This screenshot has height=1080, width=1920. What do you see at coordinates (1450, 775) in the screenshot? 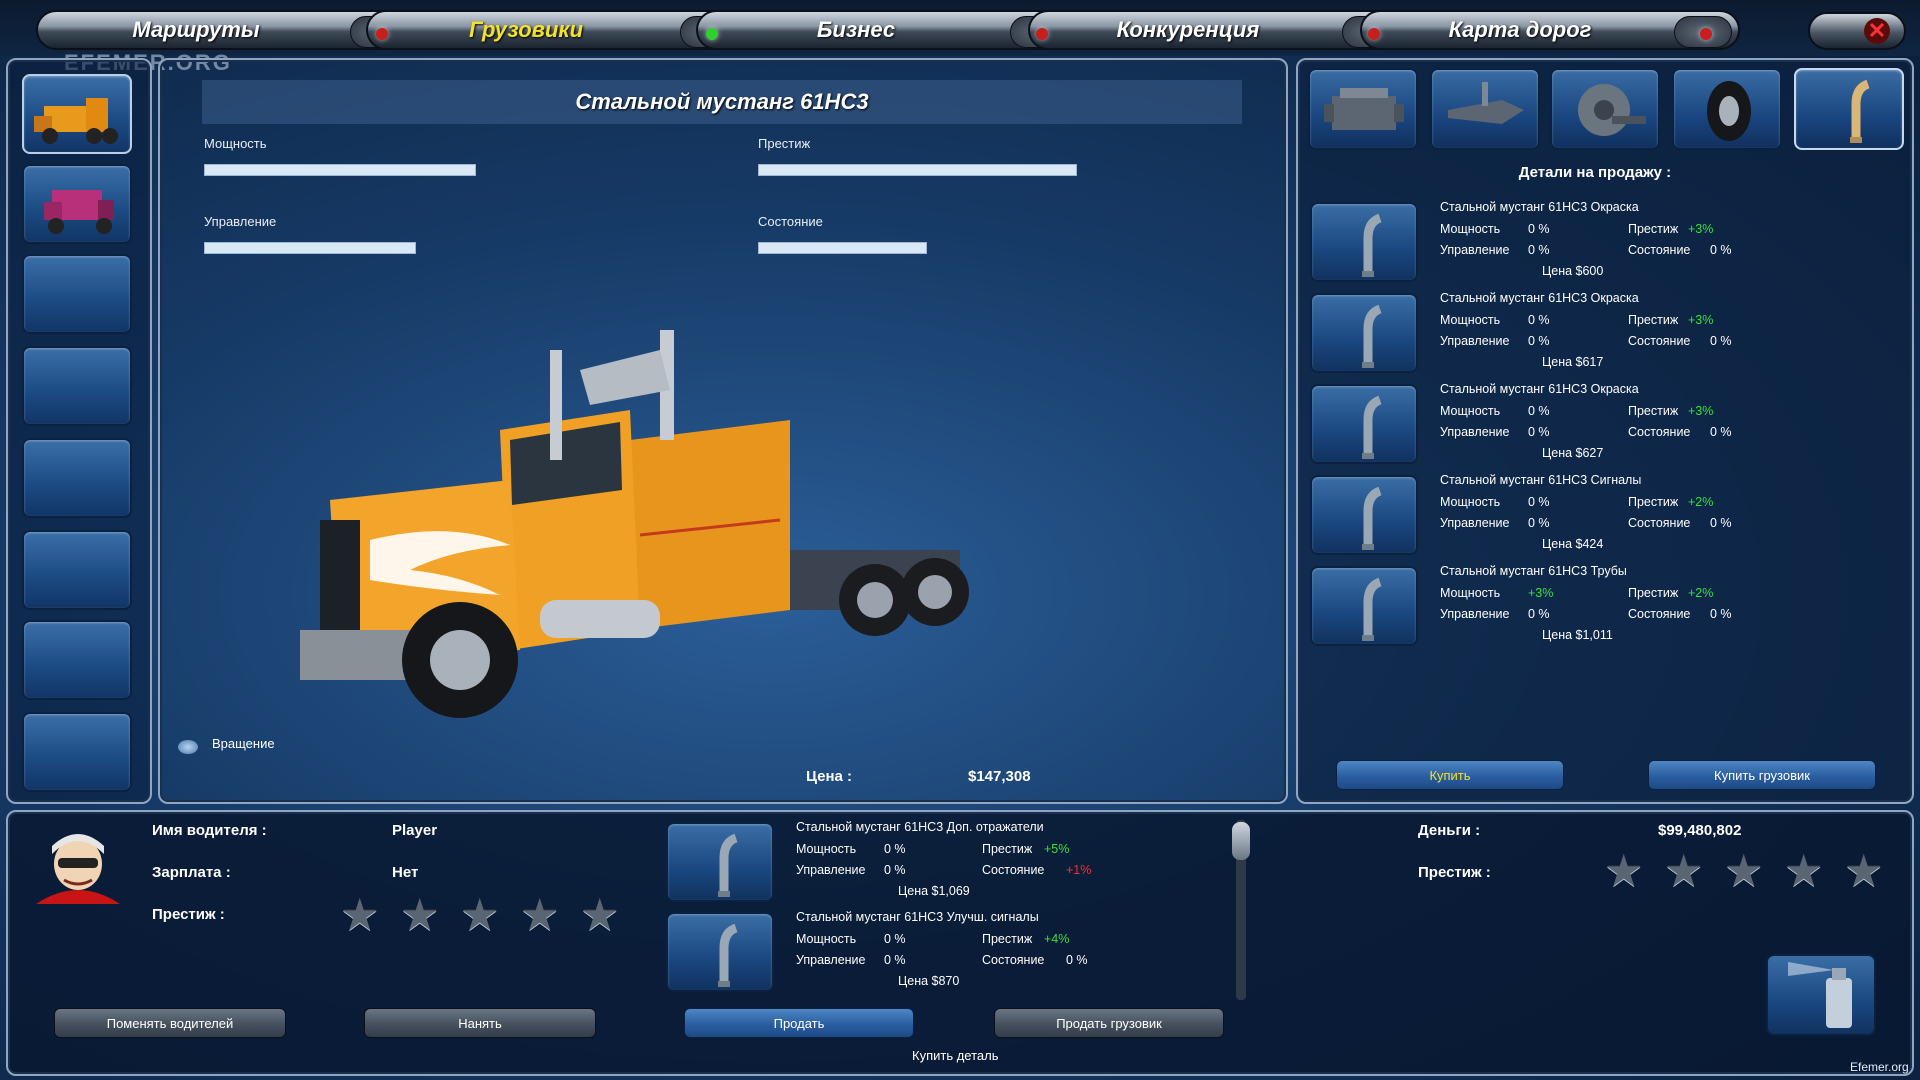
I see `buy-part-button: Купить` at bounding box center [1450, 775].